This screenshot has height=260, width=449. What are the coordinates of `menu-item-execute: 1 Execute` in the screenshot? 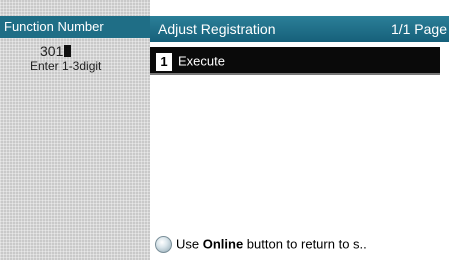 It's located at (295, 61).